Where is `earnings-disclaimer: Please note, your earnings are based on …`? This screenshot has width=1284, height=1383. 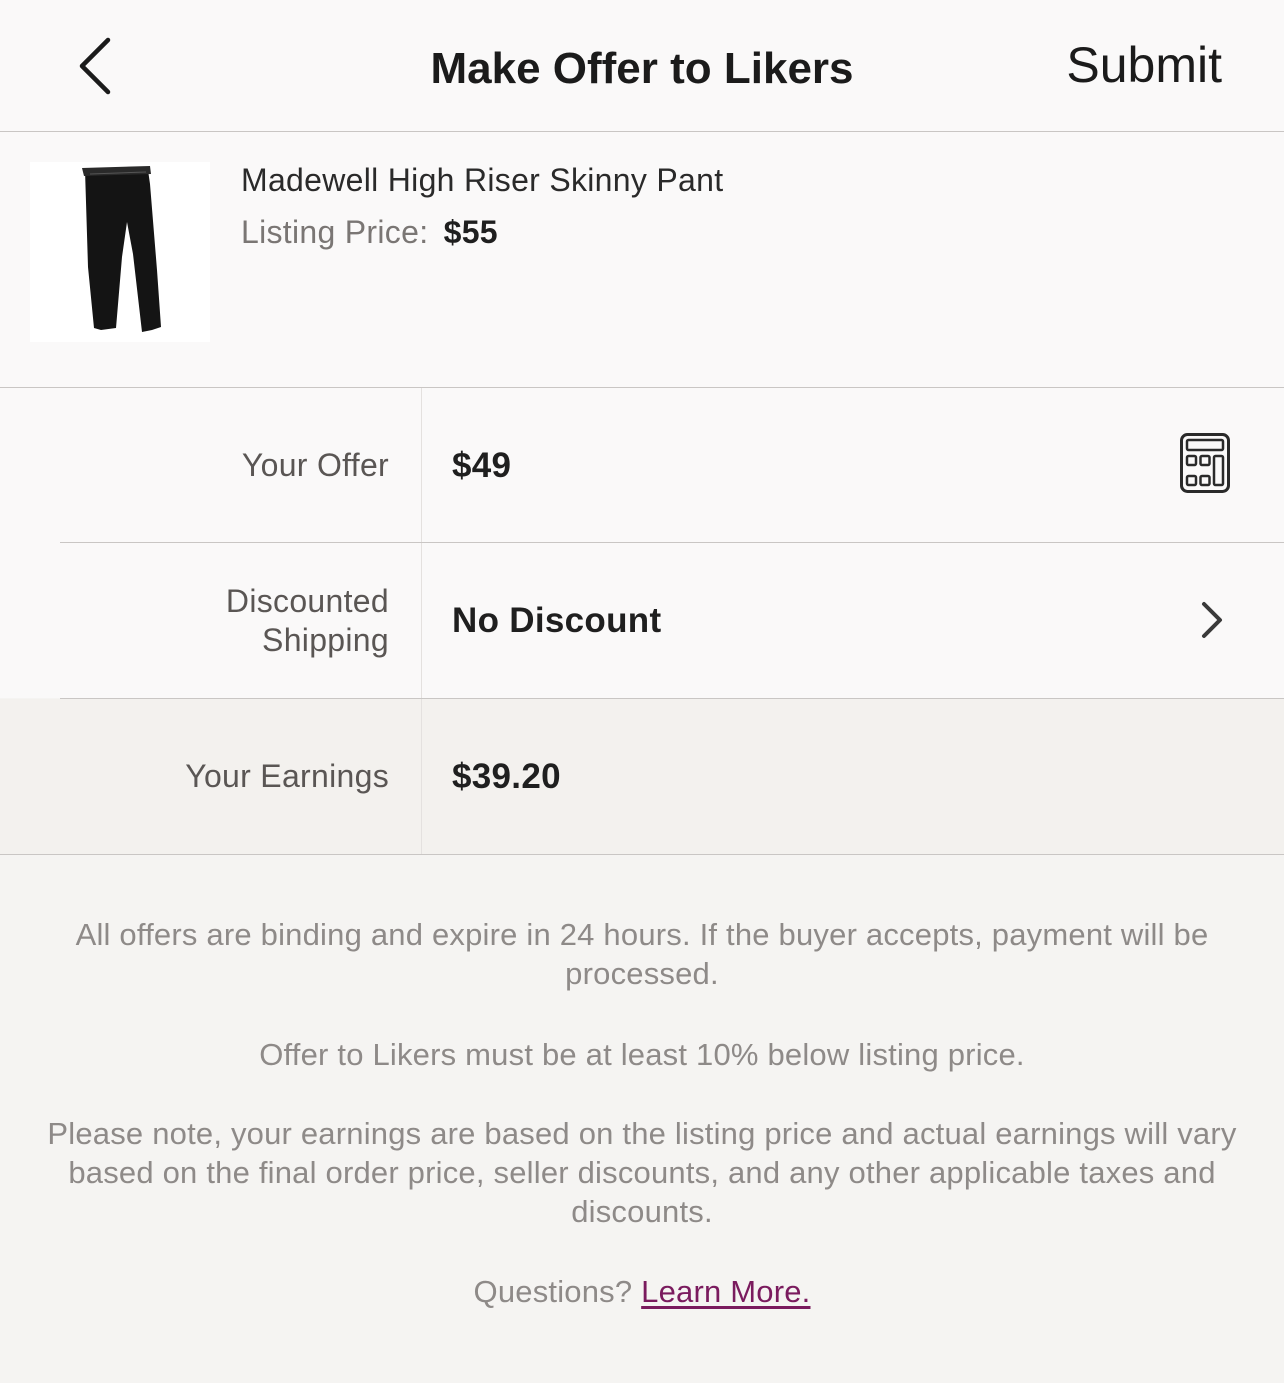
earnings-disclaimer: Please note, your earnings are based on … is located at coordinates (642, 1172).